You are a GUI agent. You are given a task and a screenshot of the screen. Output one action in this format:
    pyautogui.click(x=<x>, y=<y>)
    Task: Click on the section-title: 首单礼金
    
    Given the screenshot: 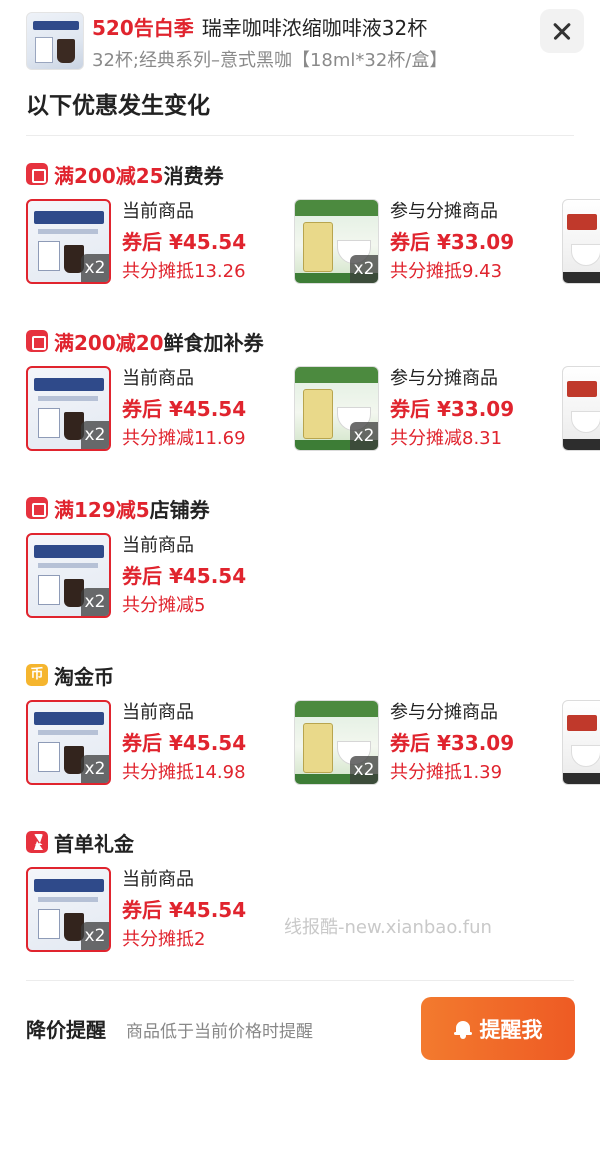 What is the action you would take?
    pyautogui.click(x=80, y=842)
    